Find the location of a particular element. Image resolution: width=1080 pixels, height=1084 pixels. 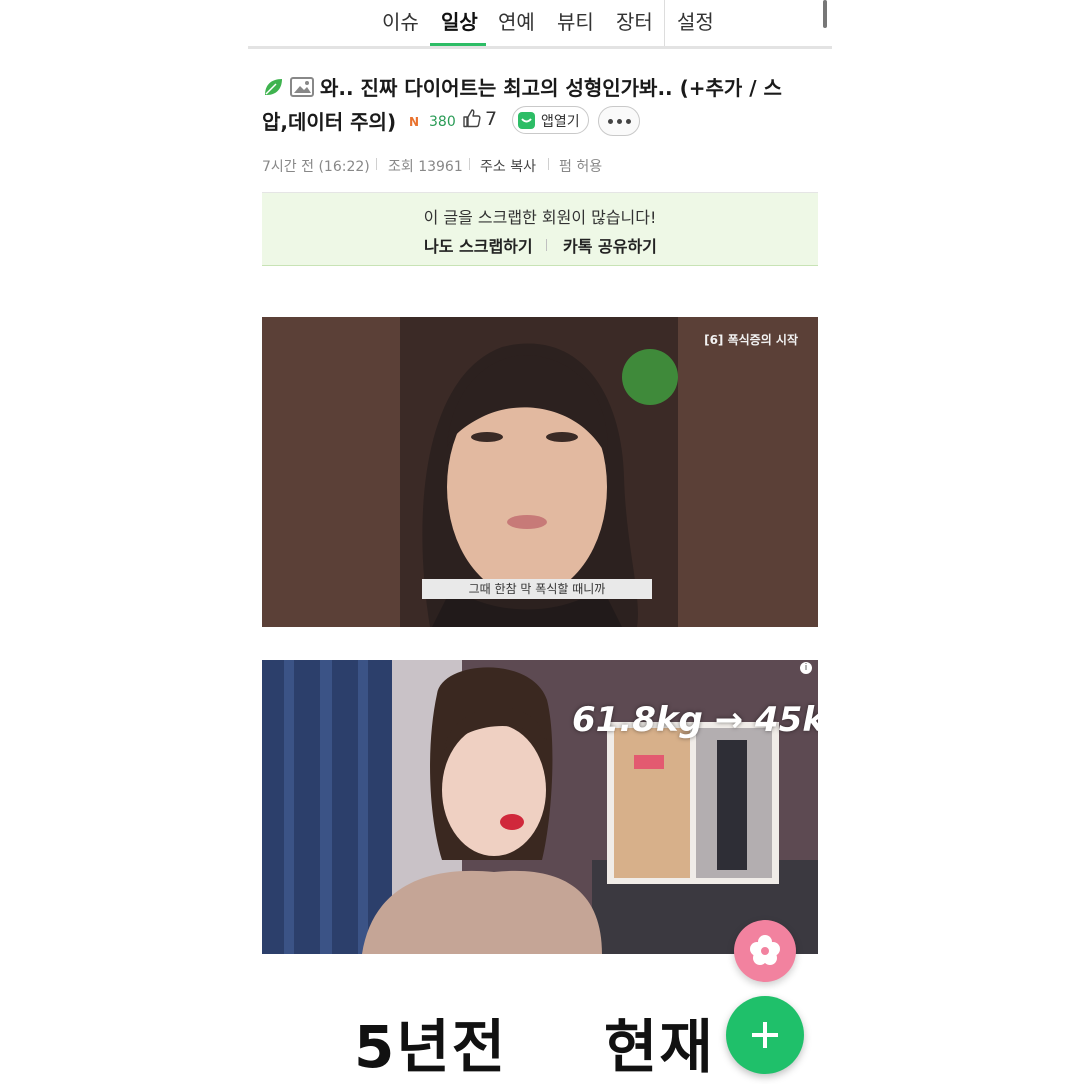

scrap-banner: 이 글을 스크랩한 회원이 많습니다! 나도 스크랩하기 카톡 공유하기 is located at coordinates (540, 229).